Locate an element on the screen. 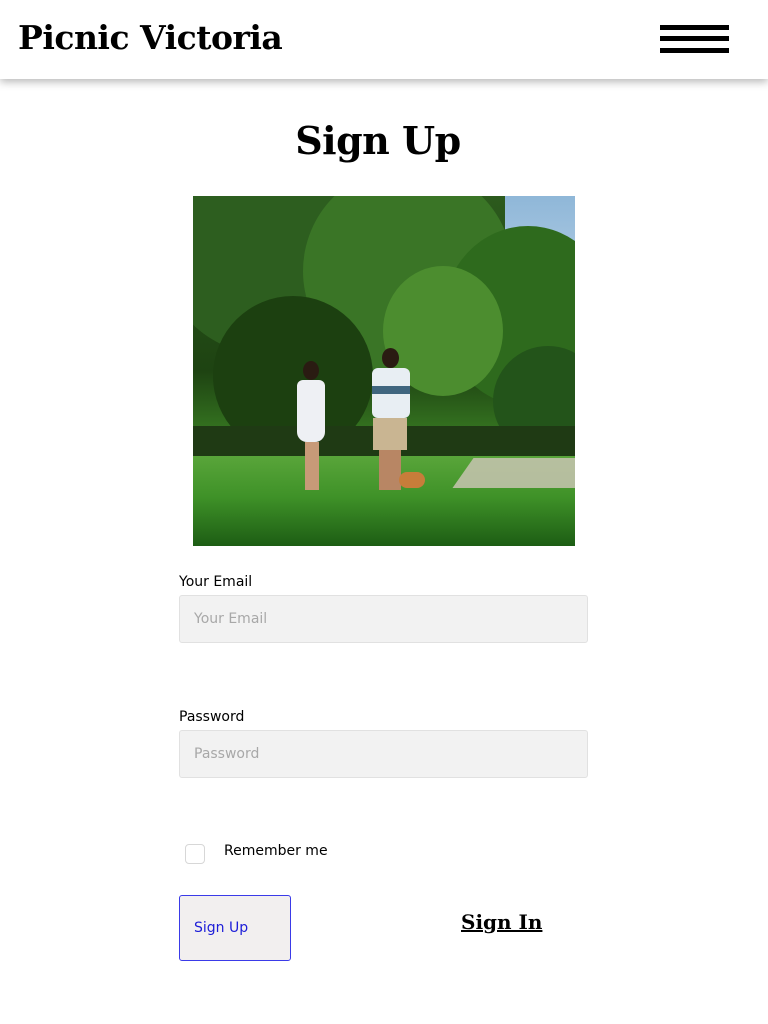 This screenshot has height=1024, width=768. password-label: Password is located at coordinates (212, 717).